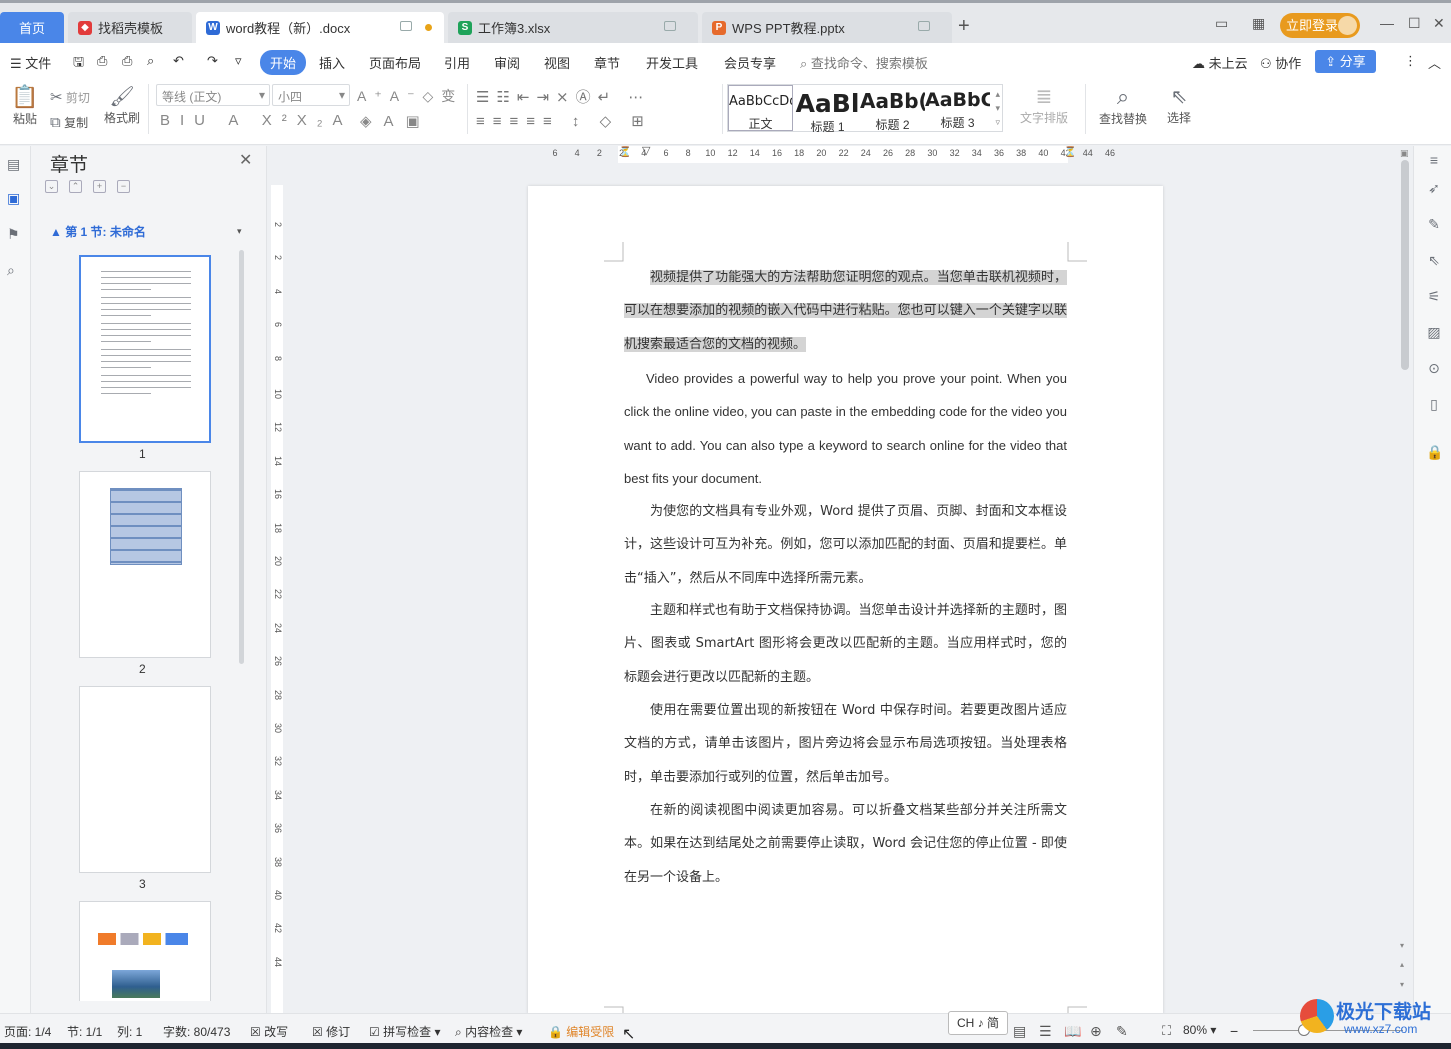 This screenshot has width=1451, height=1049. Describe the element at coordinates (150, 61) in the screenshot. I see `print-preview-icon: ⌕` at that location.